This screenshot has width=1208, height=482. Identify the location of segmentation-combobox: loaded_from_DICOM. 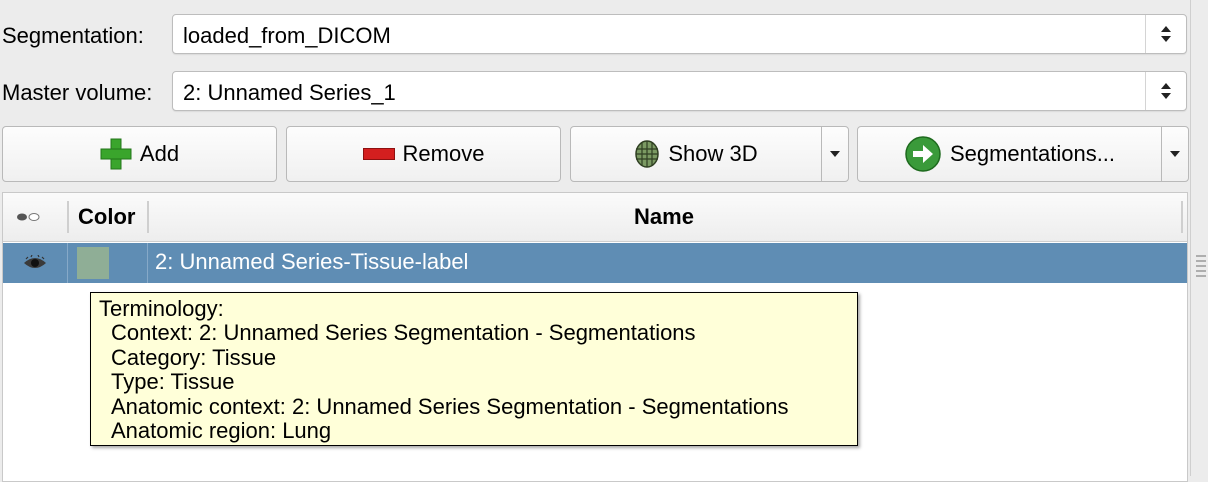
(679, 34).